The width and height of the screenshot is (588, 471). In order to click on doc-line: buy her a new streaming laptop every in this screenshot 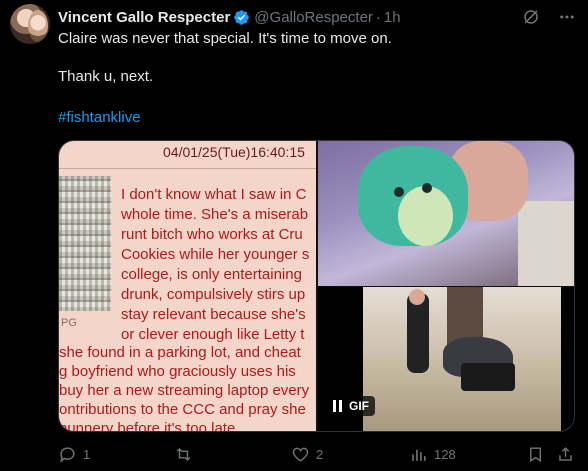, I will do `click(184, 390)`.